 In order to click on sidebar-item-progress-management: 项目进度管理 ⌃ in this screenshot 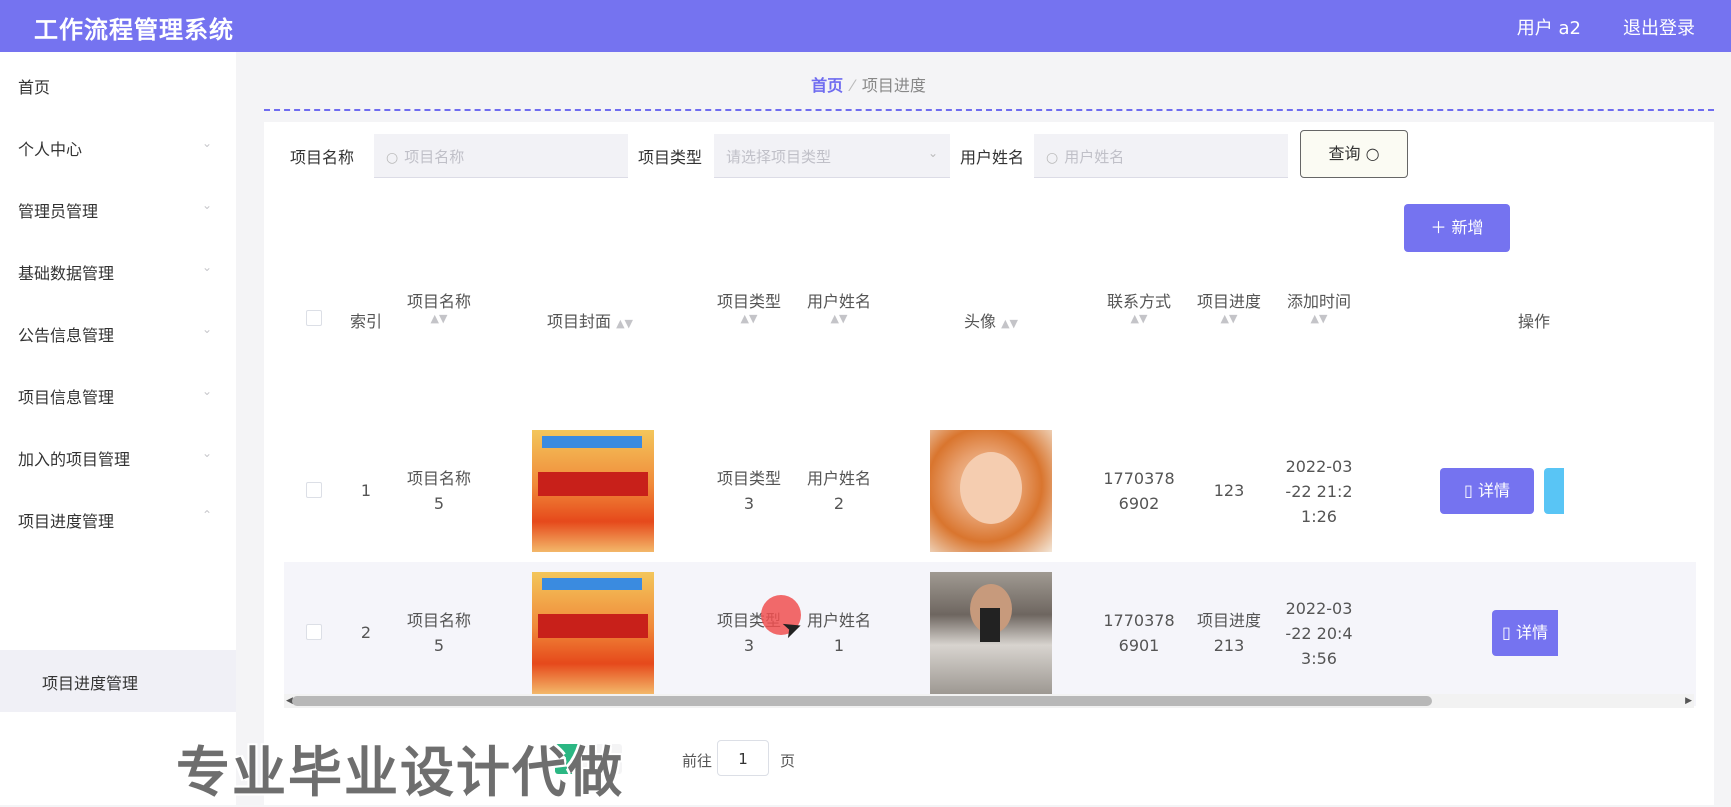, I will do `click(118, 520)`.